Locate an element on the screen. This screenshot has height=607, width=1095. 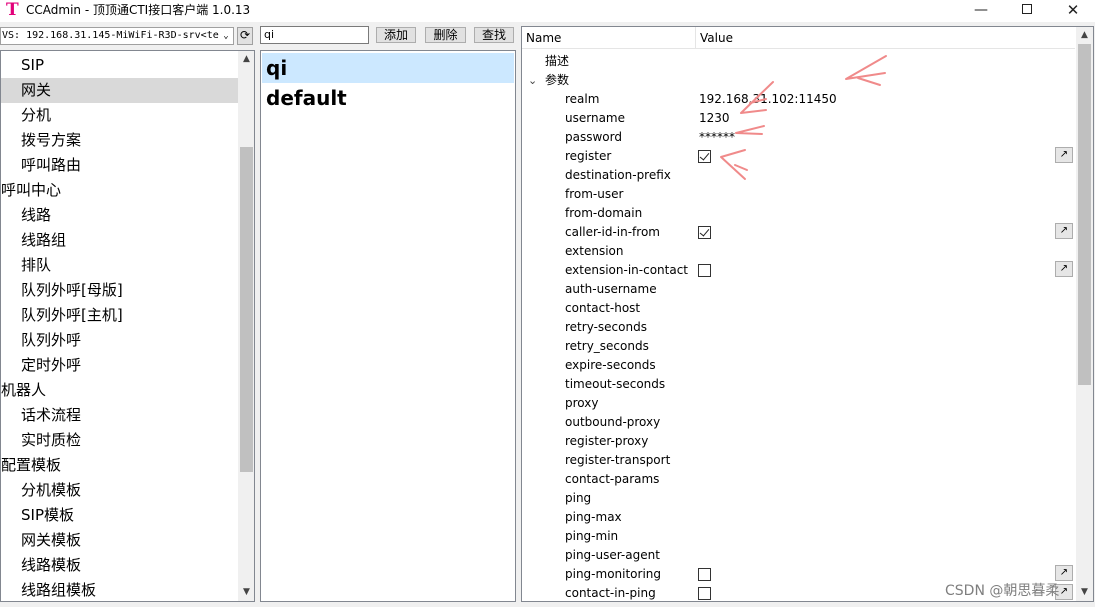
property-name: extension is located at coordinates (594, 251).